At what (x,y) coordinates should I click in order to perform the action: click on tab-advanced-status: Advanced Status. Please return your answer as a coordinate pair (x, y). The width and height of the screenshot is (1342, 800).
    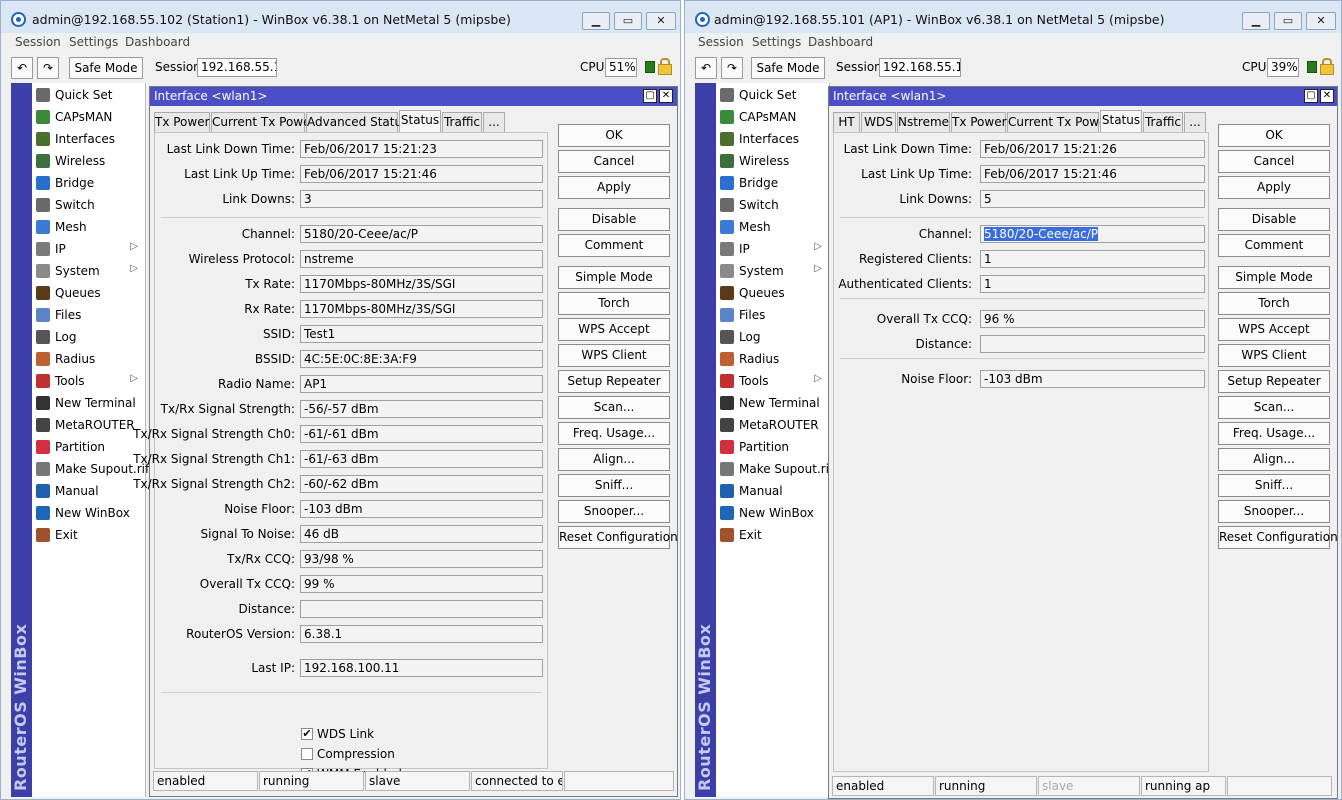
    Looking at the image, I should click on (357, 122).